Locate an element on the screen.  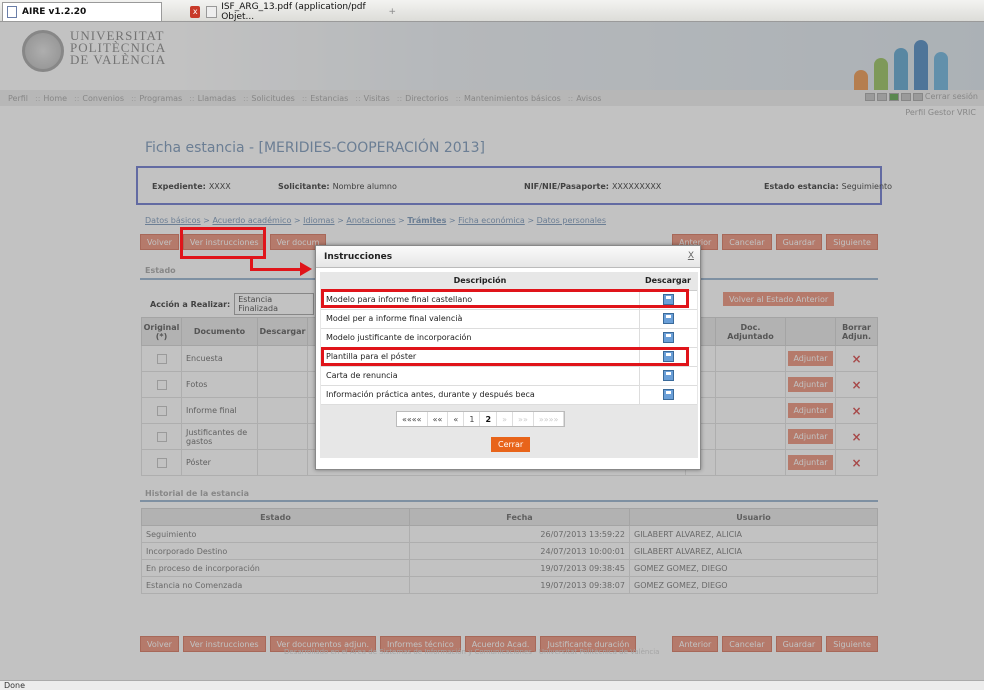
instr-descripcion: Carta de renuncia is located at coordinates (480, 376).